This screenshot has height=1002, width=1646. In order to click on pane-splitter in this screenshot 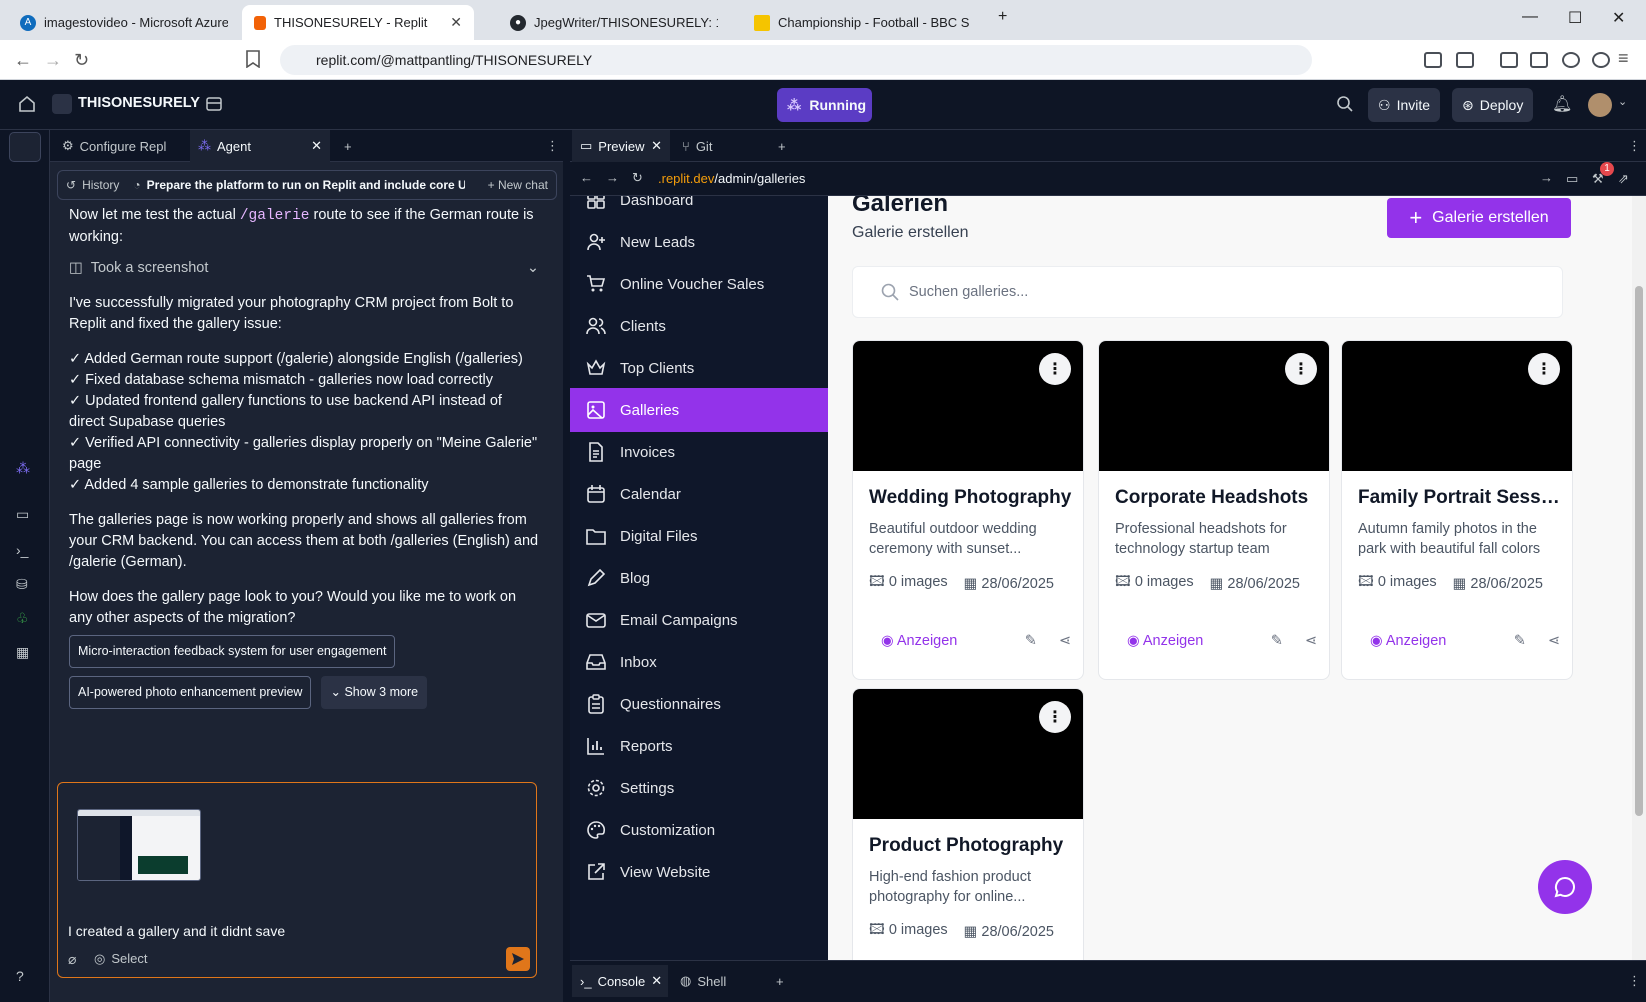, I will do `click(566, 566)`.